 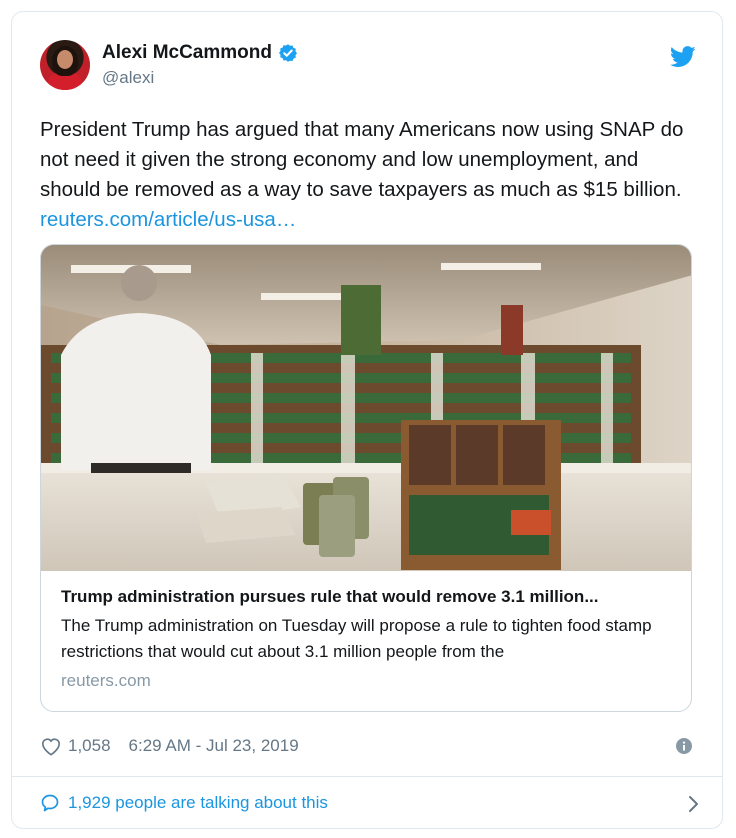 I want to click on tweet-header: Alexi McCammond @alexi, so click(x=368, y=68).